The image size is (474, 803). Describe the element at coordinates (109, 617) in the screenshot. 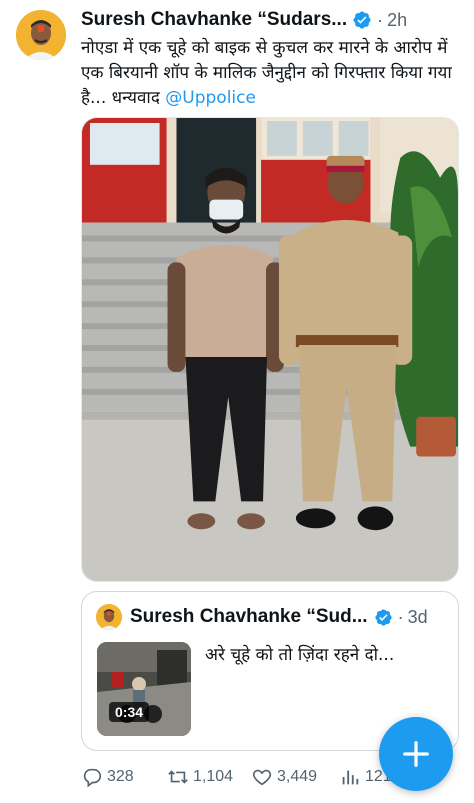

I see `quoted-author-avatar` at that location.